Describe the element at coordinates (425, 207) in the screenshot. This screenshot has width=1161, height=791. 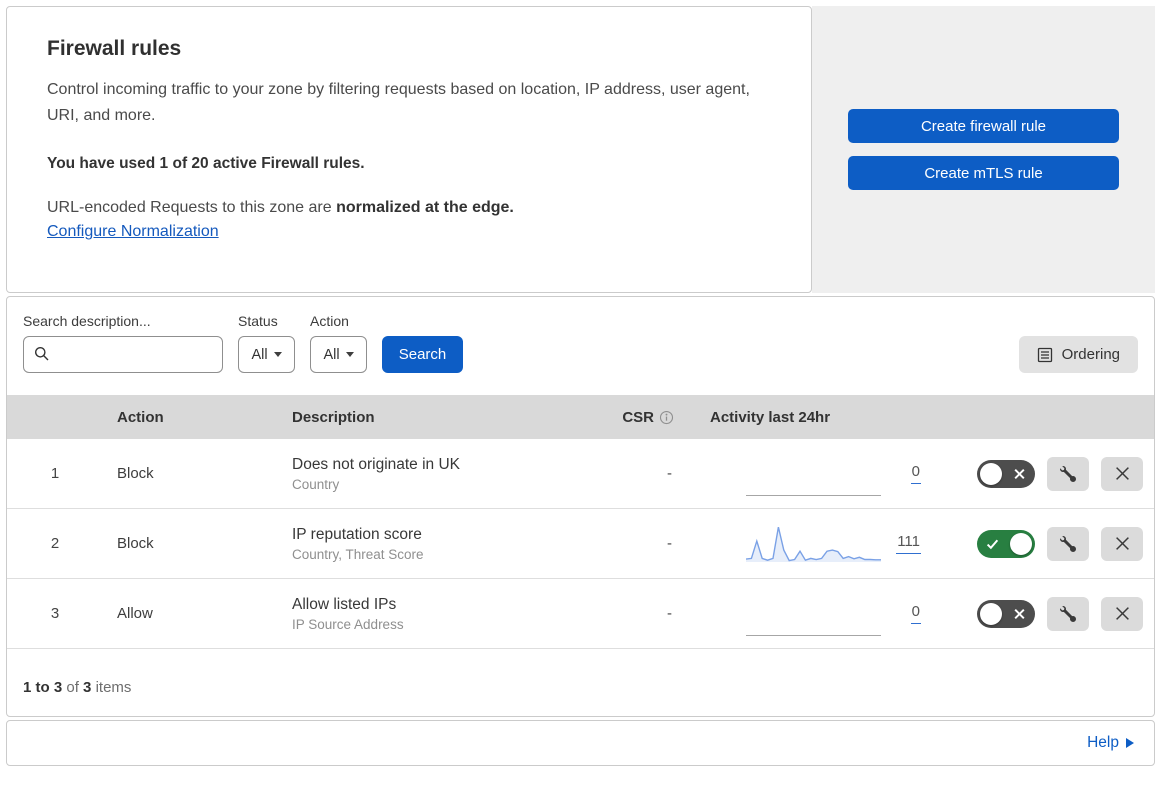
I see `normalization-note-bold: normalized at the edge.` at that location.